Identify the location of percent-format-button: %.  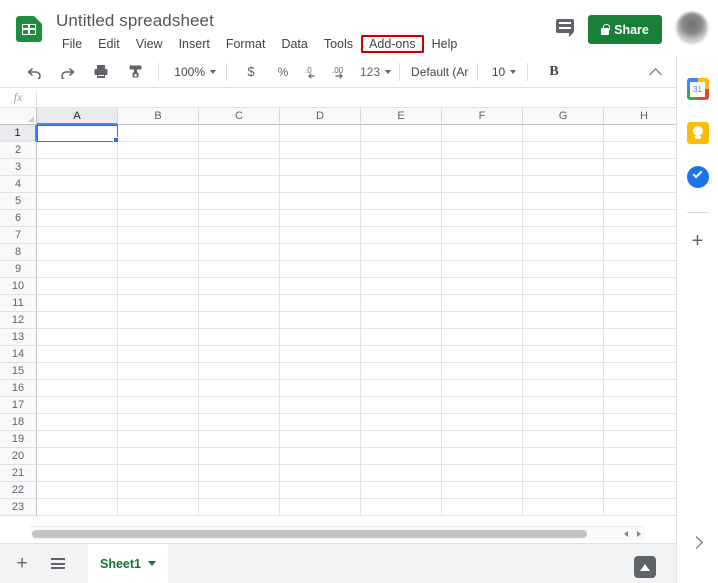
(283, 72).